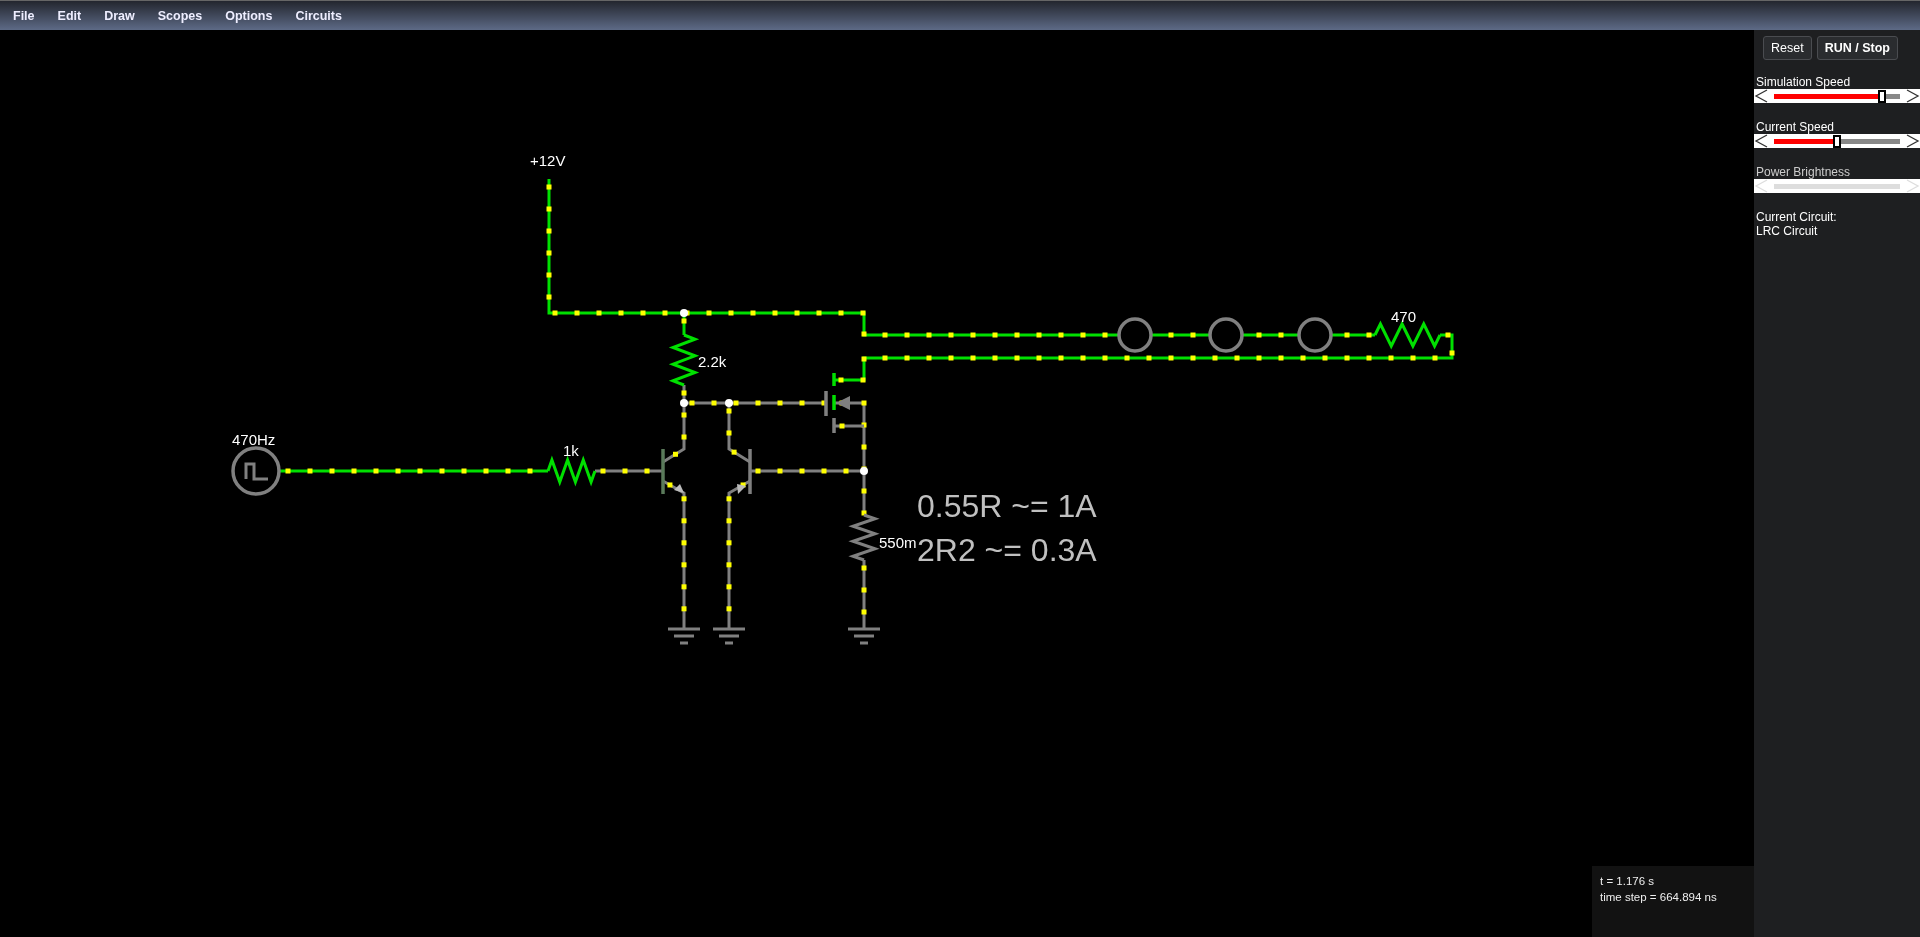 This screenshot has width=1920, height=937. I want to click on component-label: 2.2k, so click(712, 361).